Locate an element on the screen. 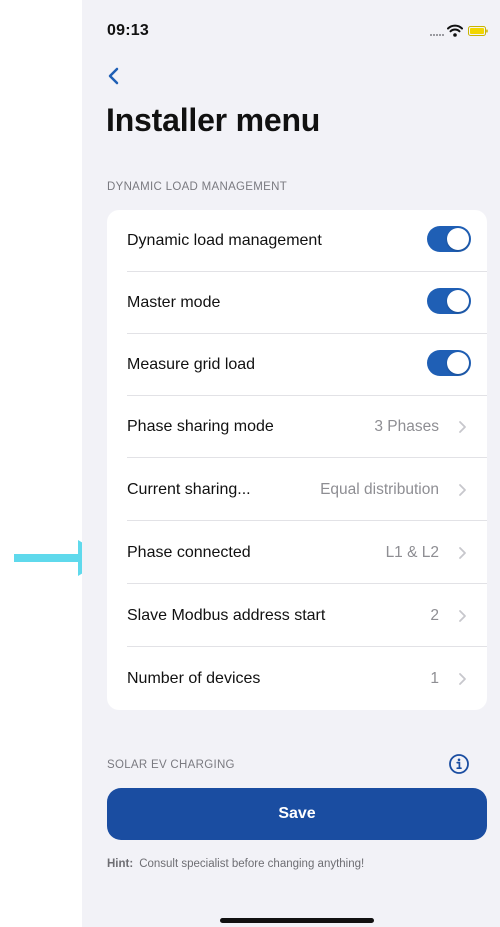 This screenshot has height=927, width=500. row-current-sharing: Current sharing... Equal distribution is located at coordinates (297, 490).